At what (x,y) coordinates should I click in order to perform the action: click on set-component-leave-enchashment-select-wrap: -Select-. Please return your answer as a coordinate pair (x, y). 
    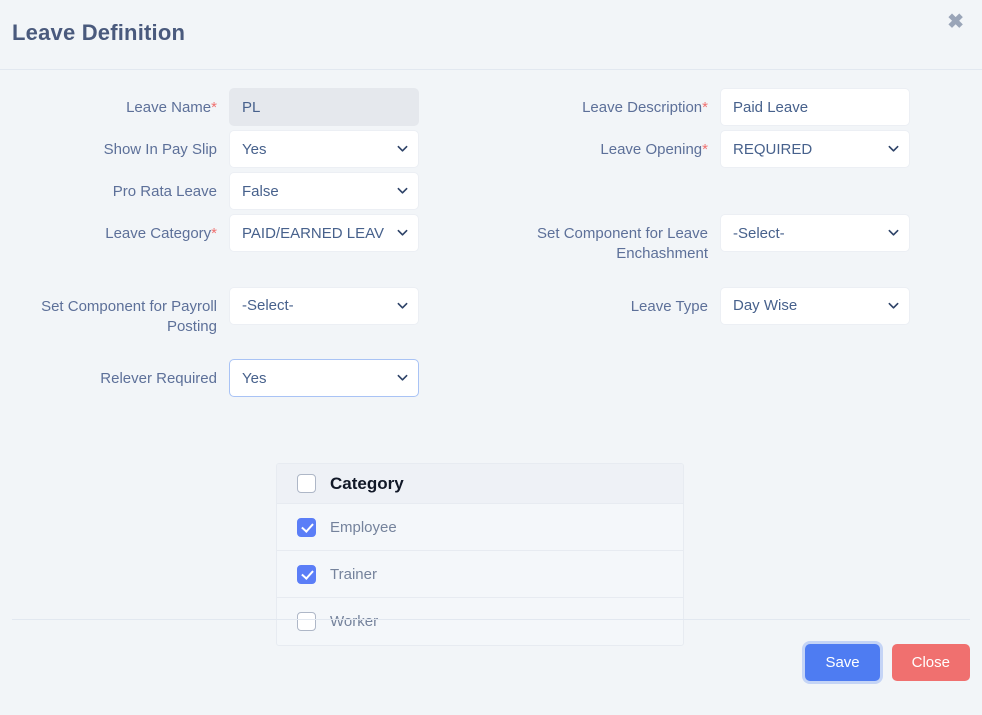
    Looking at the image, I should click on (815, 233).